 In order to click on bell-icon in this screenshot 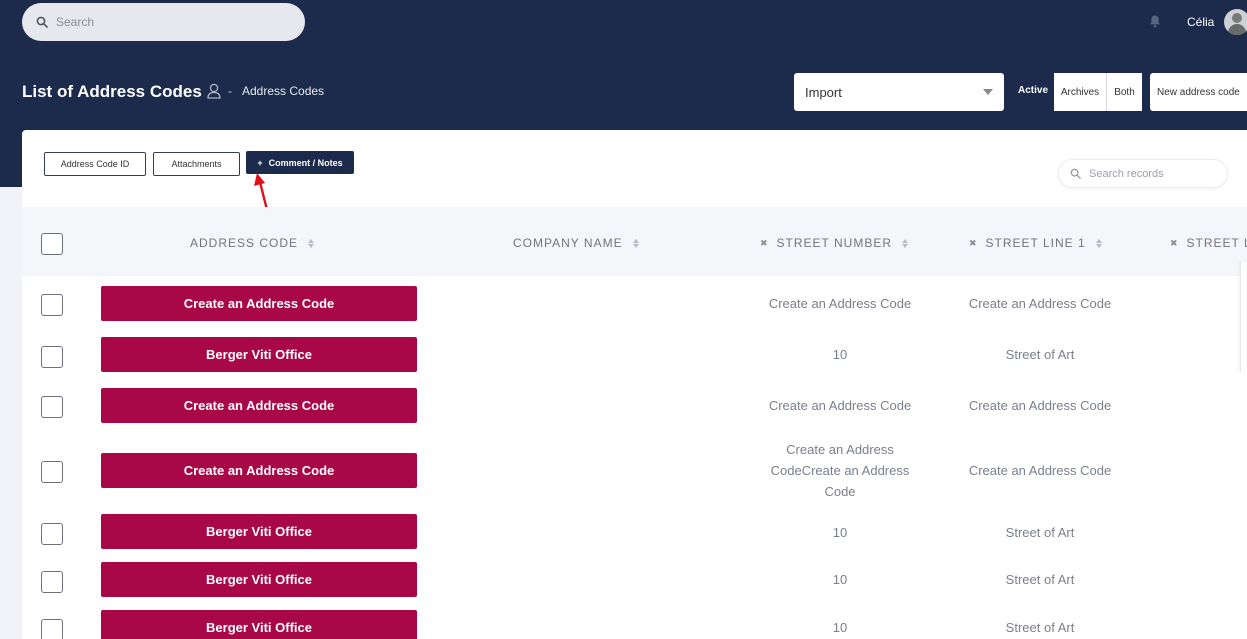, I will do `click(1155, 21)`.